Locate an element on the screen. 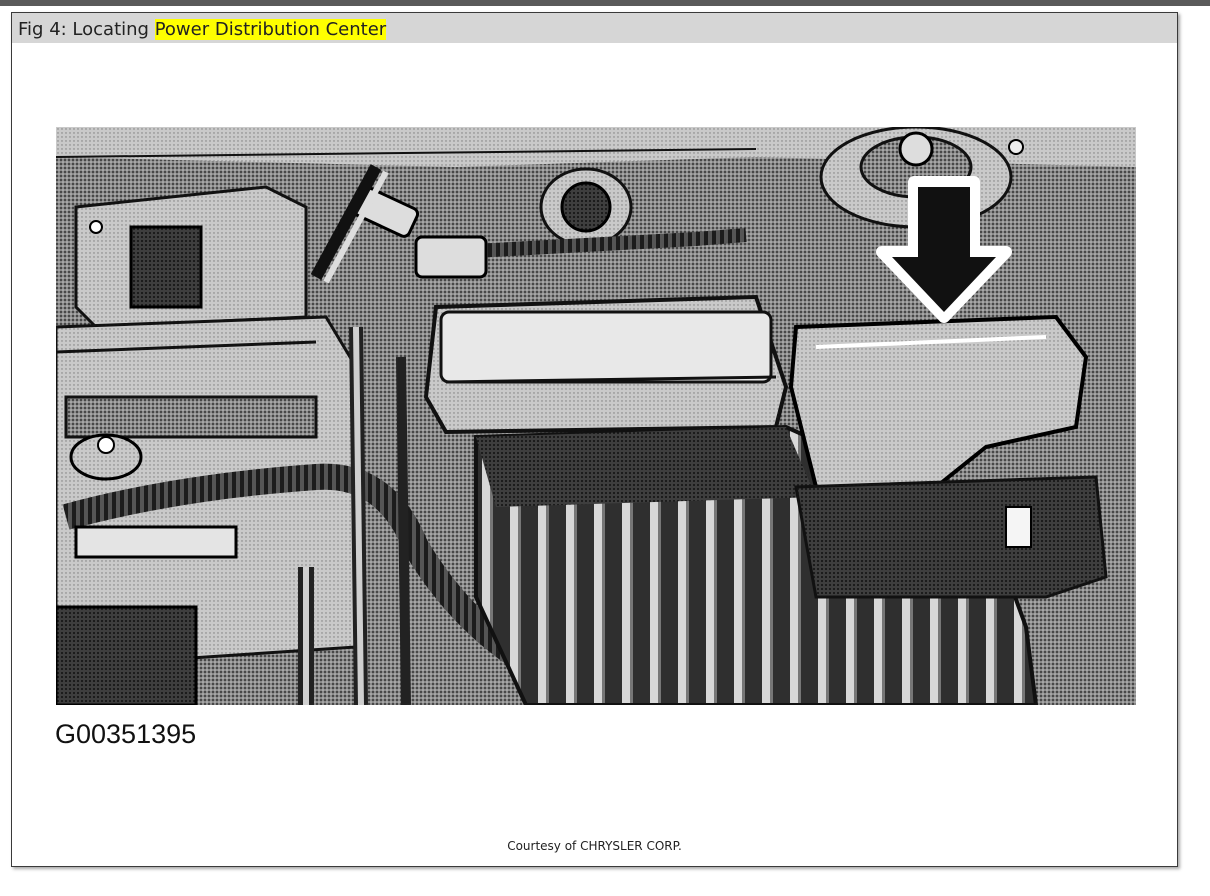  figure-code: G00351395 is located at coordinates (126, 734).